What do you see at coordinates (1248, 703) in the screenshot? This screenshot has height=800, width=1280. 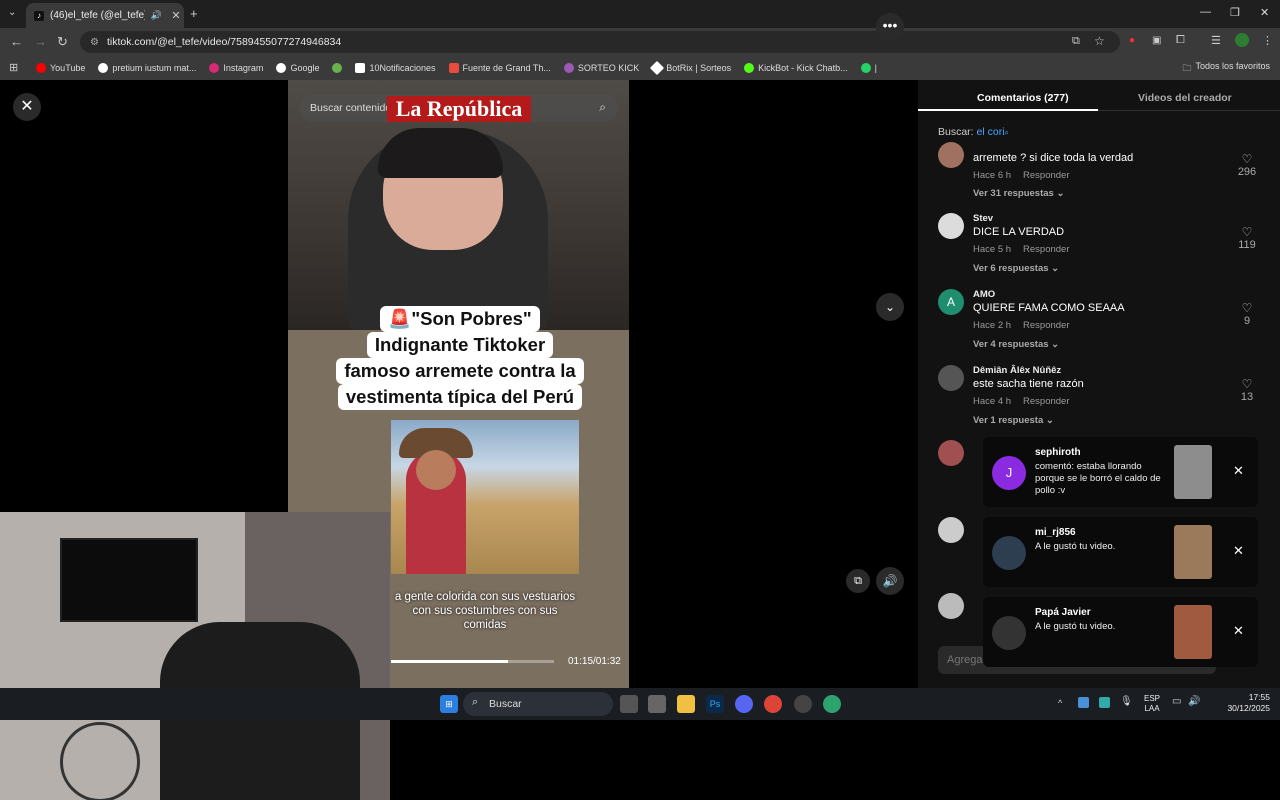 I see `clock: 17:55 30/12/2025` at bounding box center [1248, 703].